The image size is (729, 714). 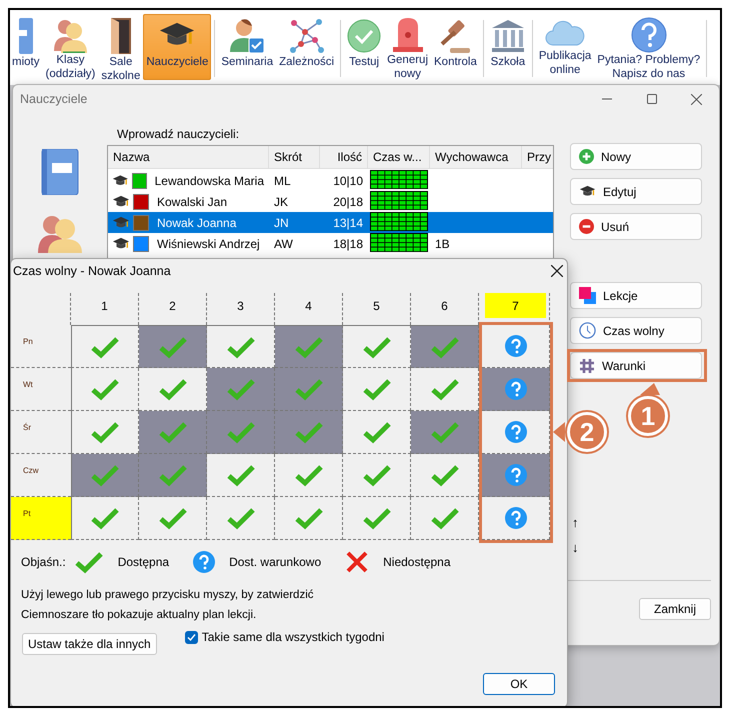 What do you see at coordinates (637, 522) in the screenshot?
I see `arrow-button: ↑` at bounding box center [637, 522].